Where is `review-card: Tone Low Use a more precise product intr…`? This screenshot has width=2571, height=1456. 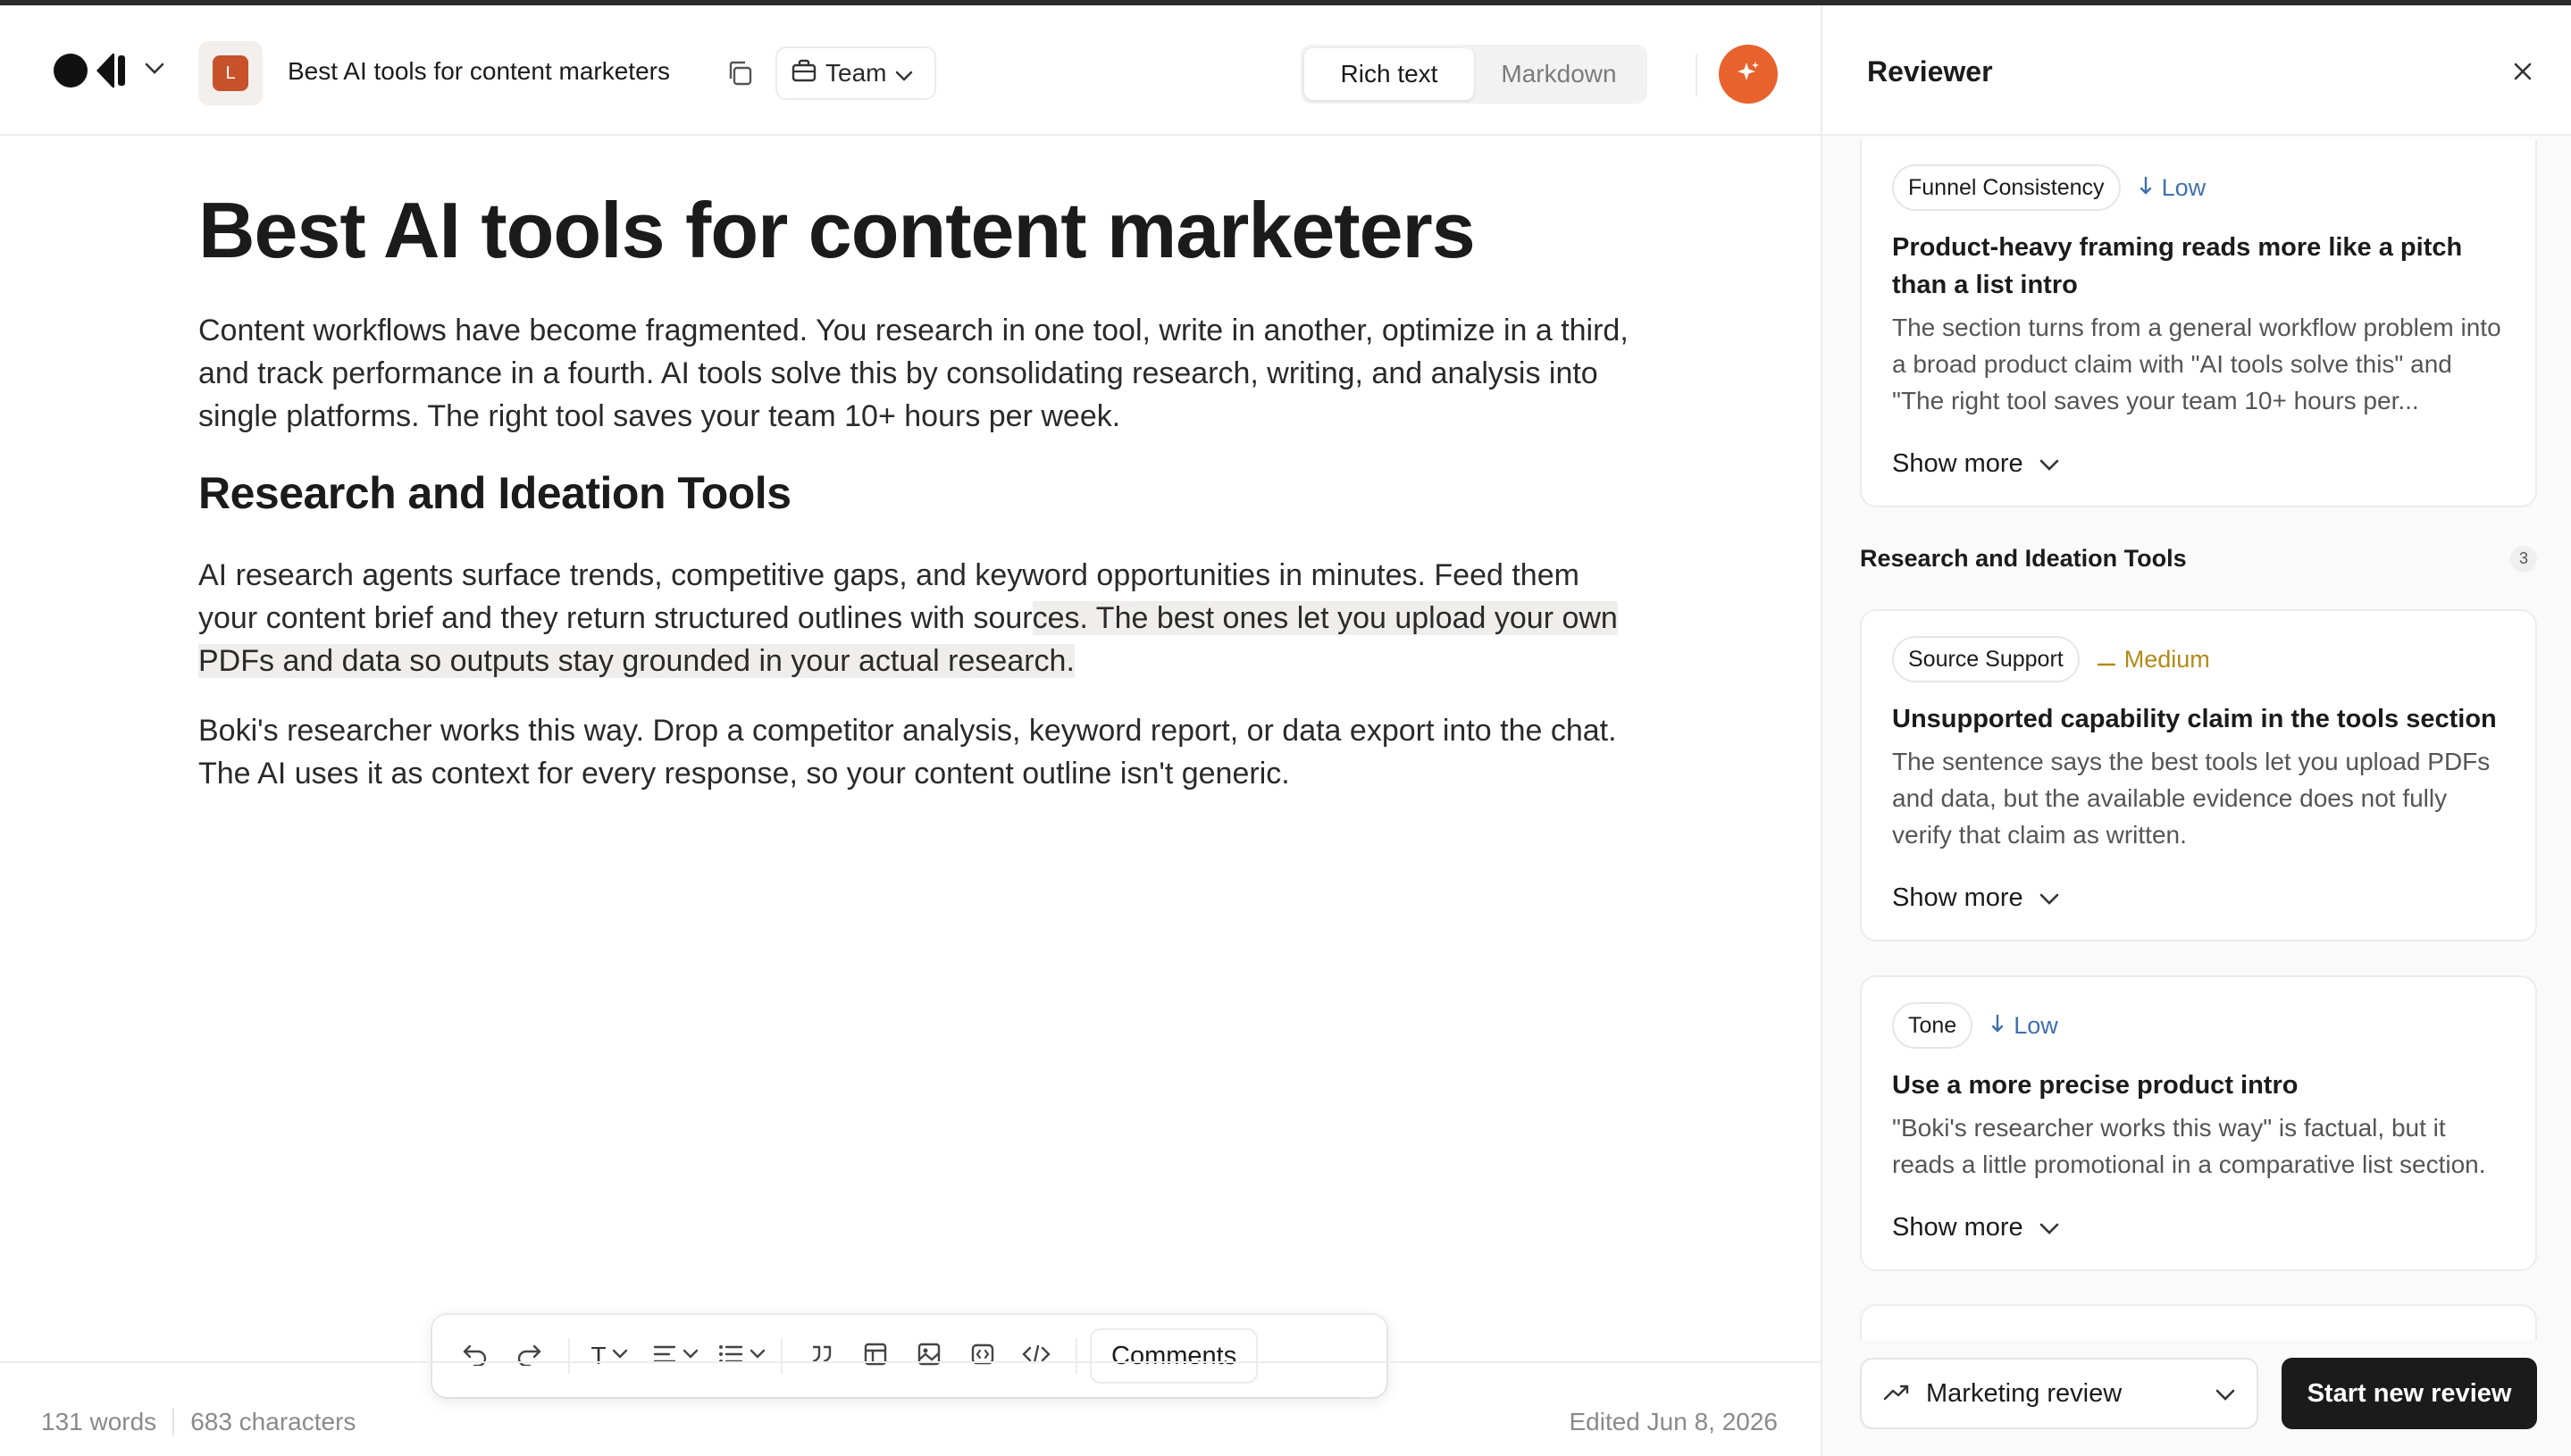 review-card: Tone Low Use a more precise product intr… is located at coordinates (2198, 1123).